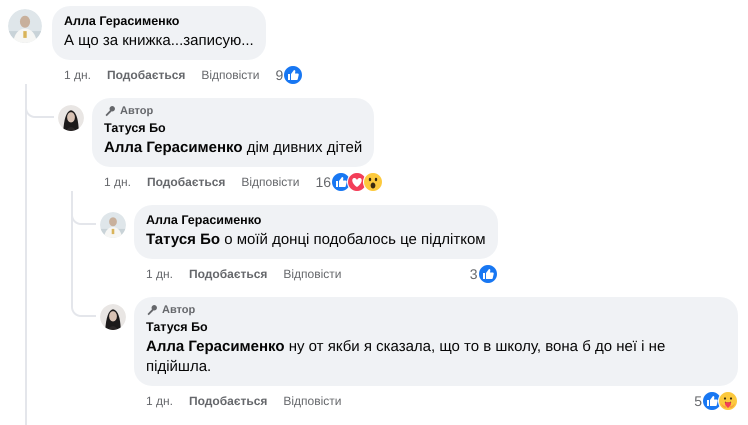 The width and height of the screenshot is (748, 425). Describe the element at coordinates (316, 240) in the screenshot. I see `comment-text: Татуся Бо о моїй донці подобалось це підлітком` at that location.